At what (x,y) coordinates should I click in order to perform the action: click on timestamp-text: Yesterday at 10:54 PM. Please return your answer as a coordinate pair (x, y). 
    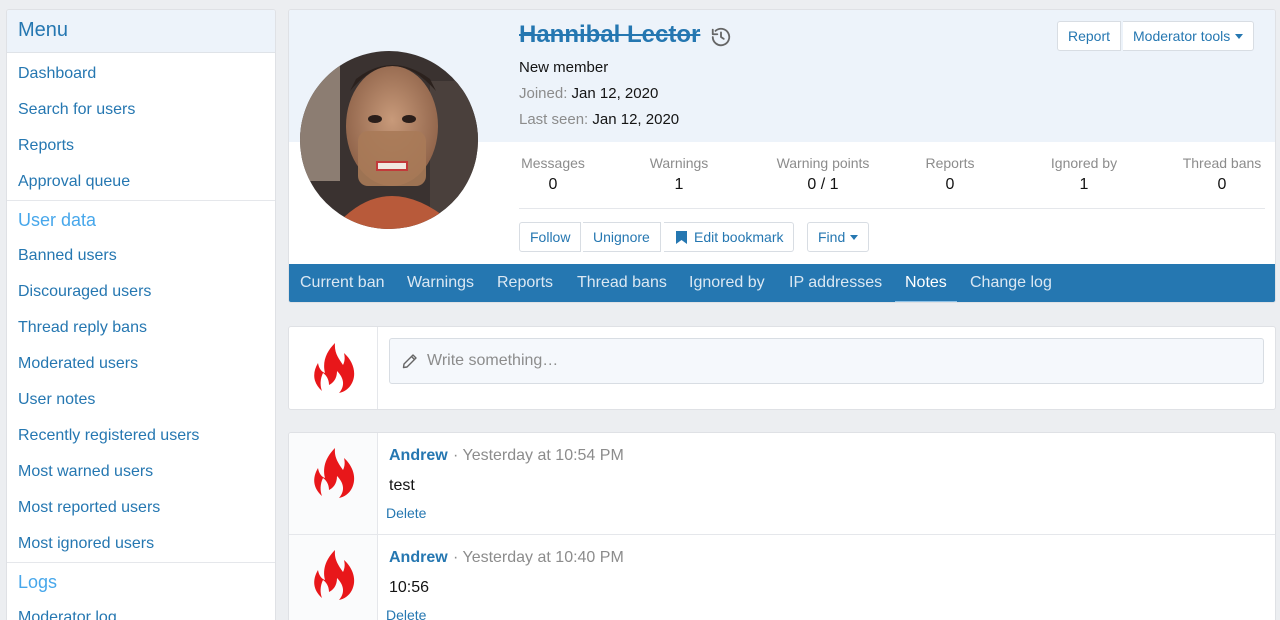
    Looking at the image, I should click on (543, 455).